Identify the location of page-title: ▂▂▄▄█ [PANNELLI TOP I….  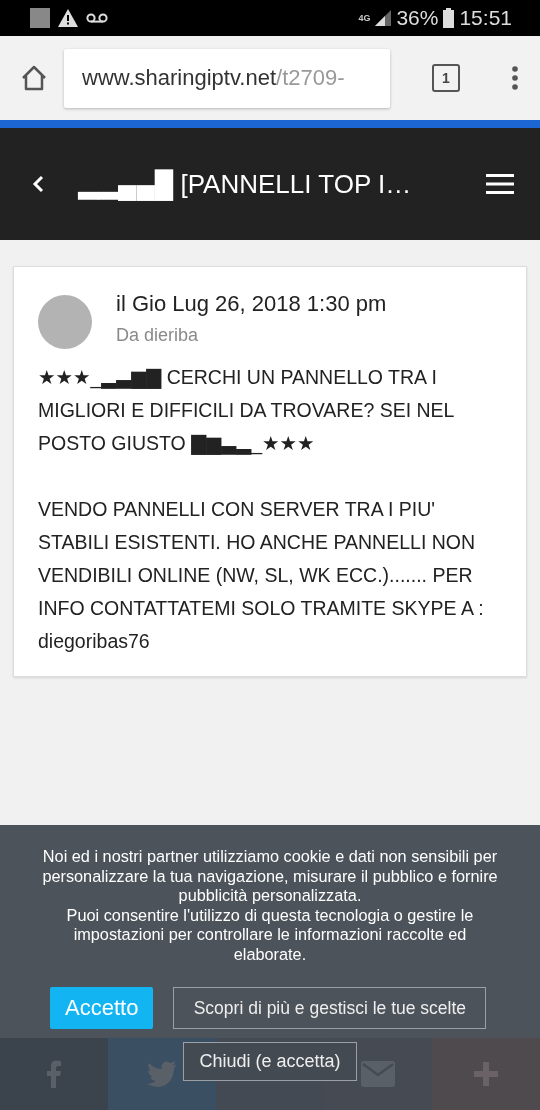
(245, 184).